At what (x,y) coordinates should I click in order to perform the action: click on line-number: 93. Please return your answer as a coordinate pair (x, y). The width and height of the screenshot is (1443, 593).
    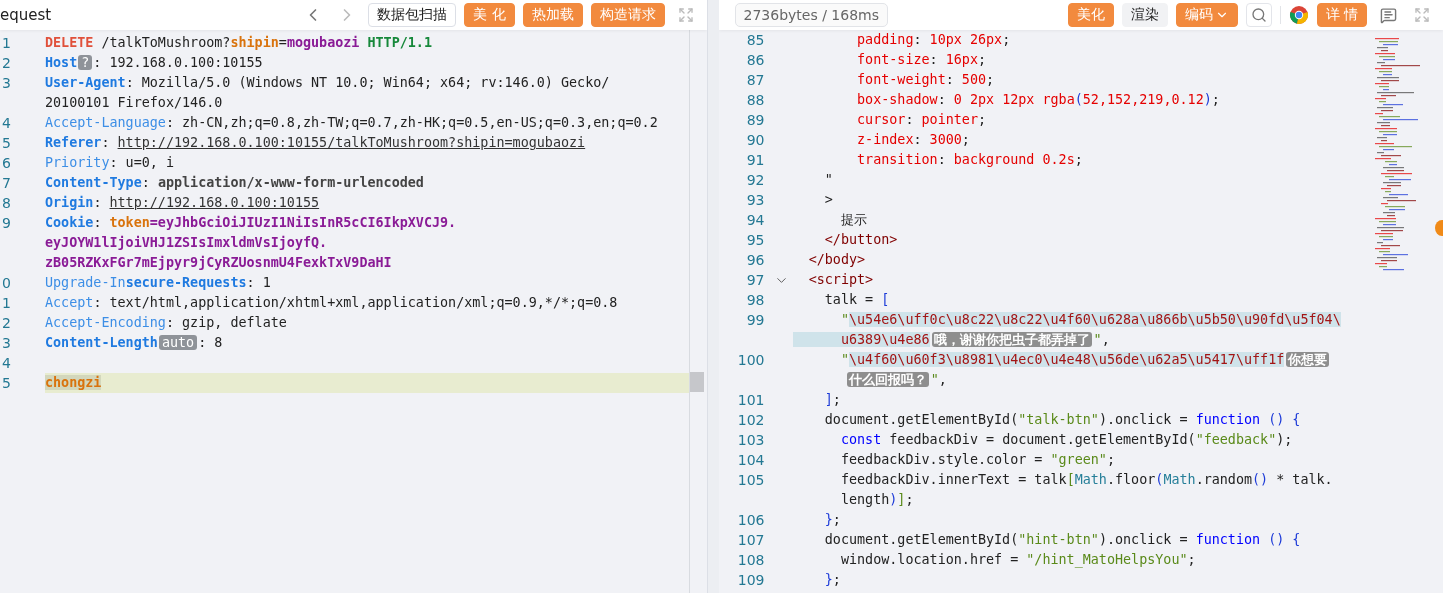
    Looking at the image, I should click on (755, 200).